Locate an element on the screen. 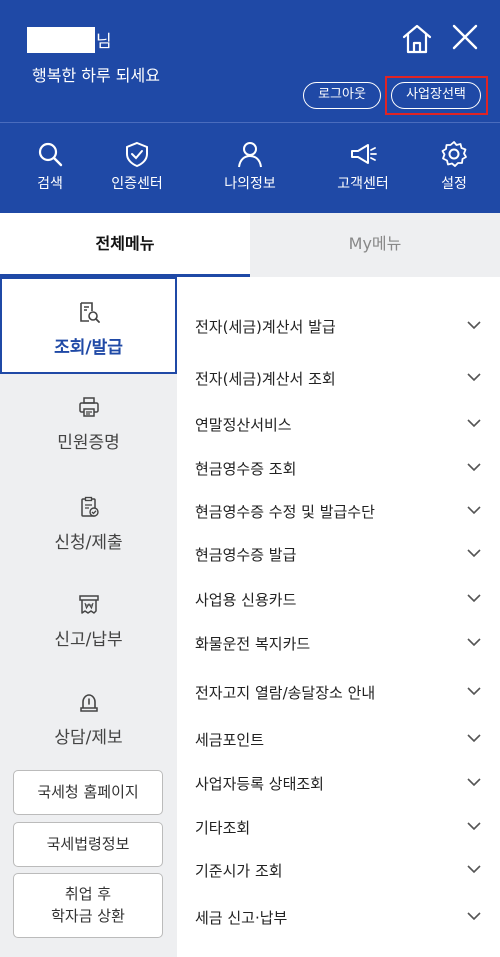  menu-item: 기준시가 조회 is located at coordinates (338, 869).